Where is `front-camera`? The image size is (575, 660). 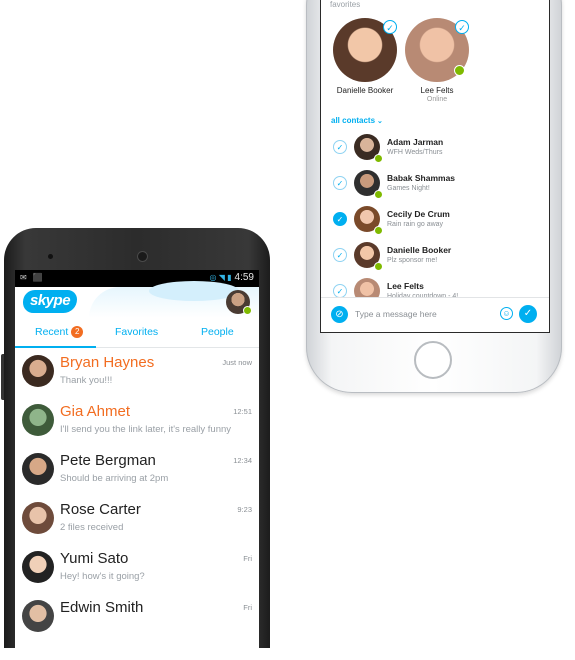
front-camera is located at coordinates (50, 256).